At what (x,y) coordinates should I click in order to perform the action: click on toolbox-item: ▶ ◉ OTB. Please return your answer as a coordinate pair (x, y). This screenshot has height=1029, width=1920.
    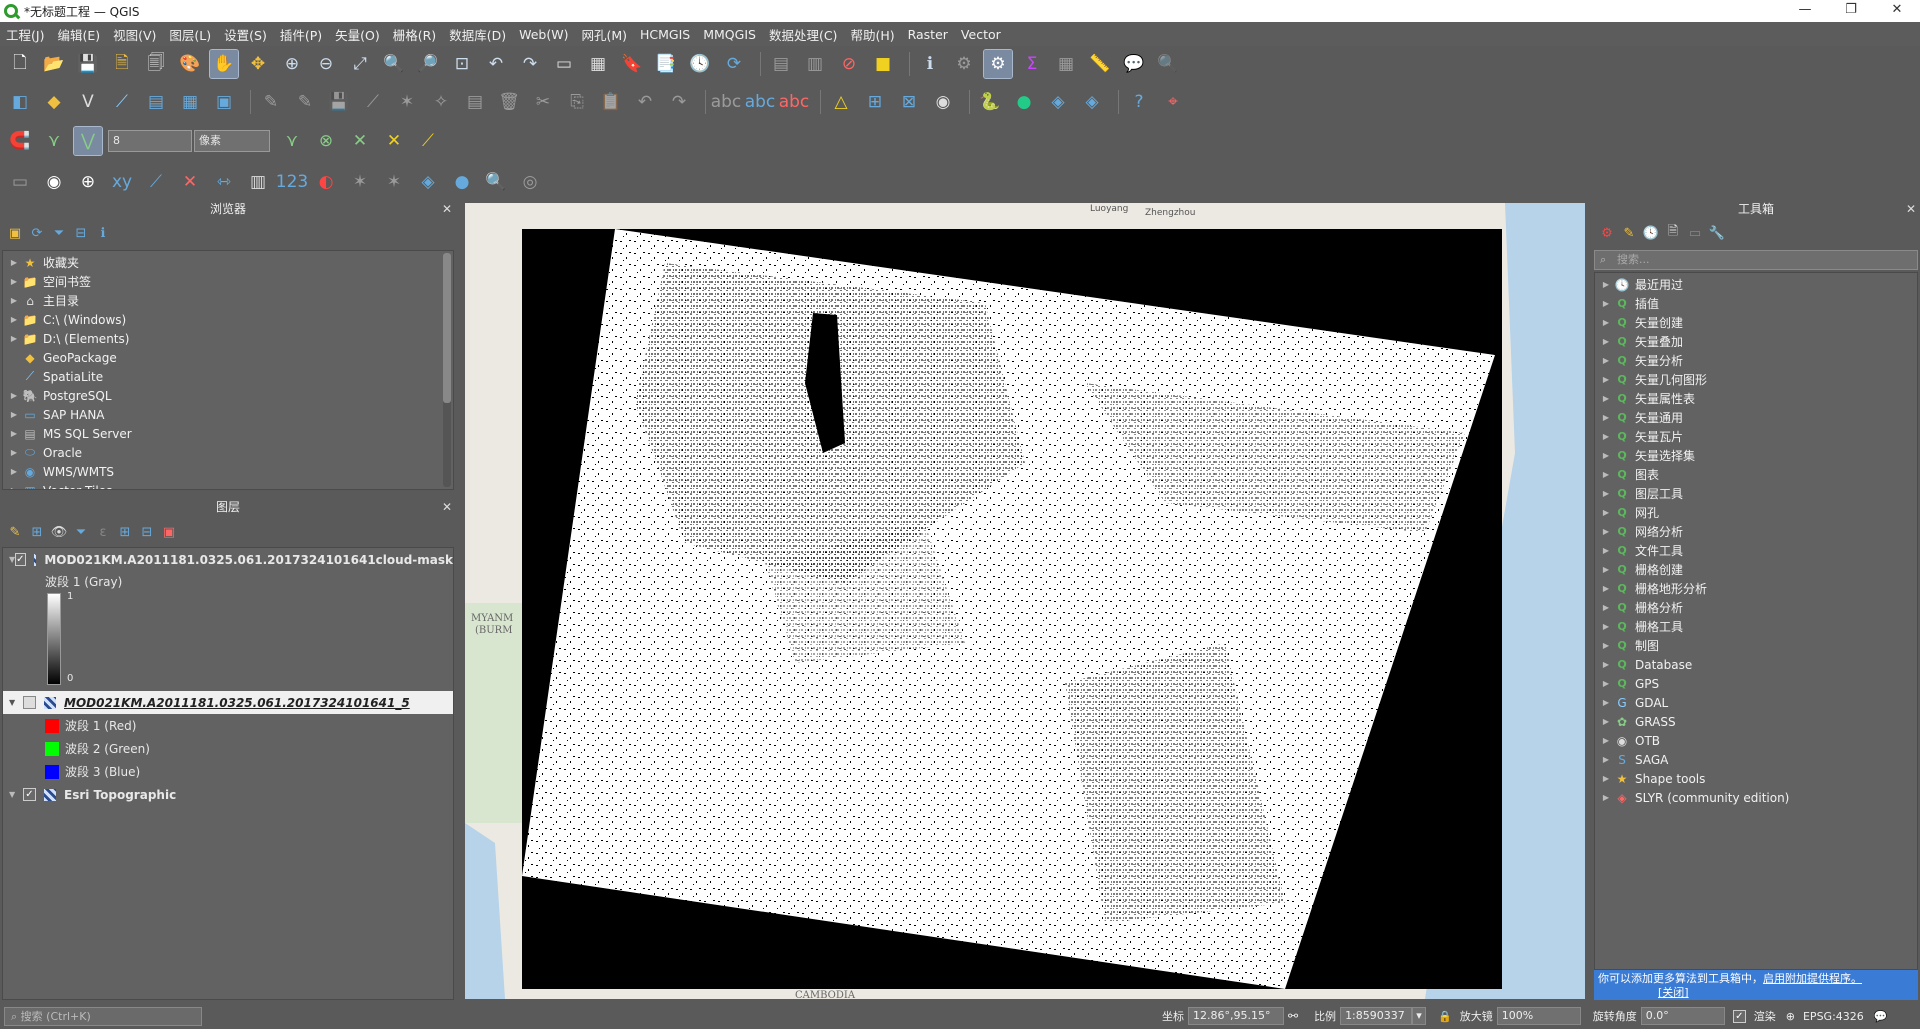
    Looking at the image, I should click on (1756, 740).